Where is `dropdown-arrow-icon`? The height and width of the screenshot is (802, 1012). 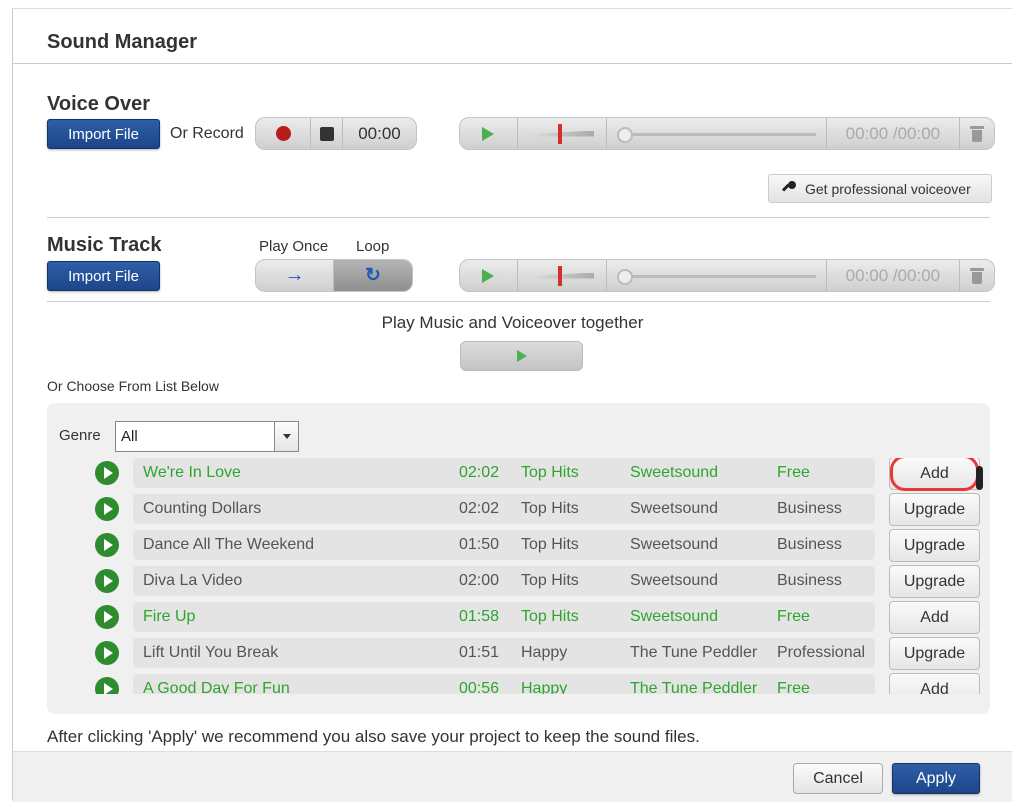
dropdown-arrow-icon is located at coordinates (286, 436).